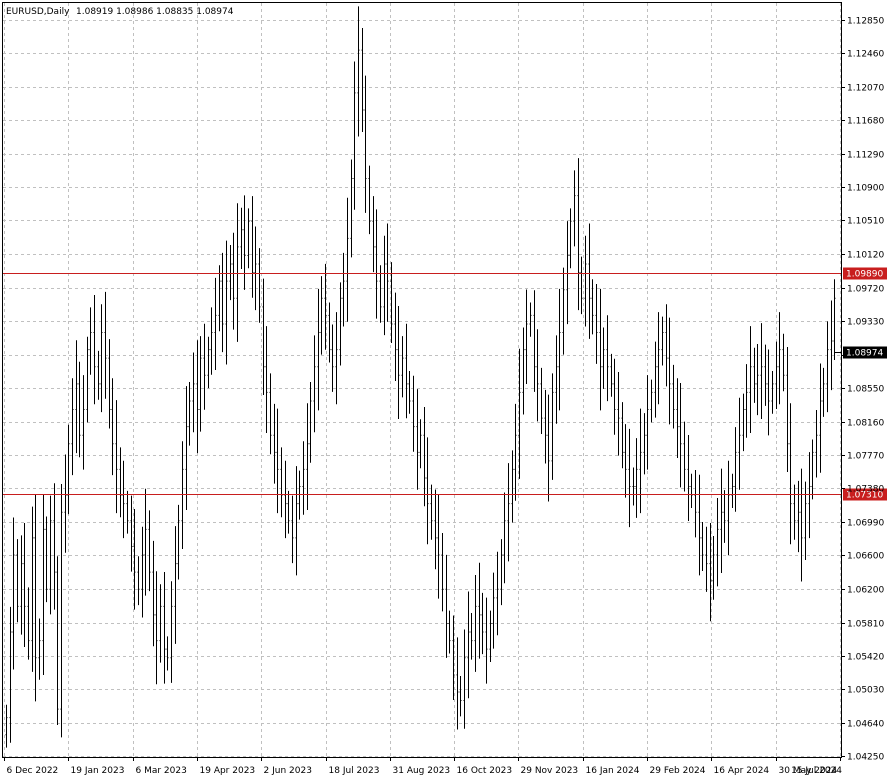  I want to click on x-tick-label: 19 Apr 2023, so click(228, 771).